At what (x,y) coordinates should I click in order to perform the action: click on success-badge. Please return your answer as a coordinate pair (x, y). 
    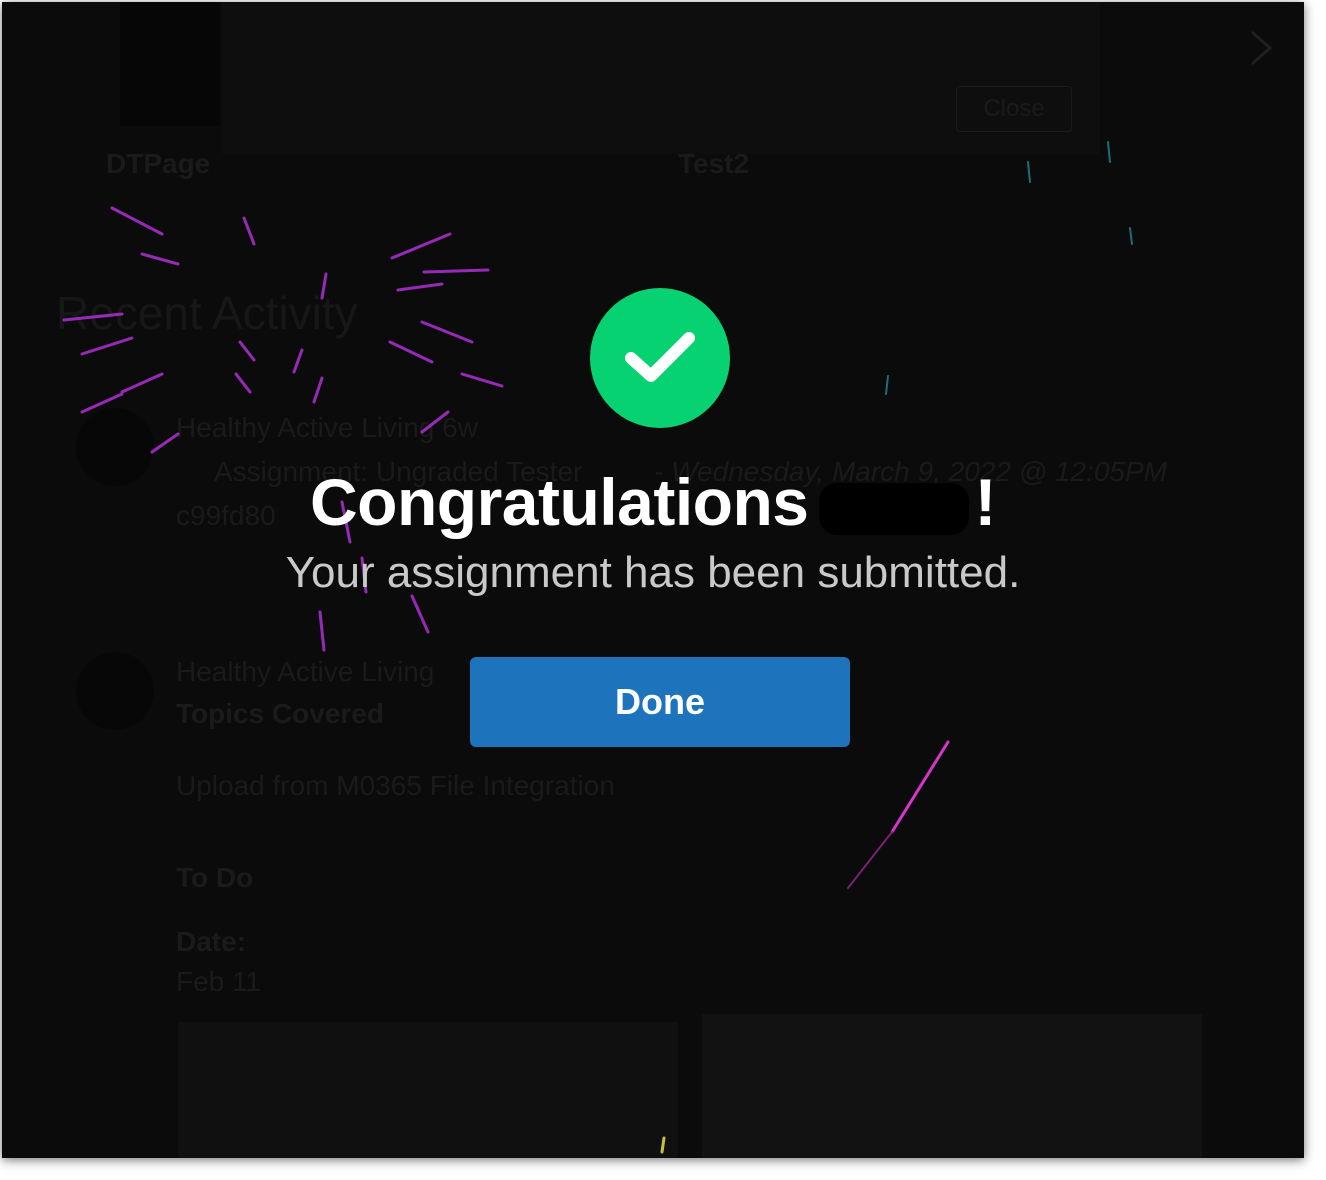
    Looking at the image, I should click on (660, 358).